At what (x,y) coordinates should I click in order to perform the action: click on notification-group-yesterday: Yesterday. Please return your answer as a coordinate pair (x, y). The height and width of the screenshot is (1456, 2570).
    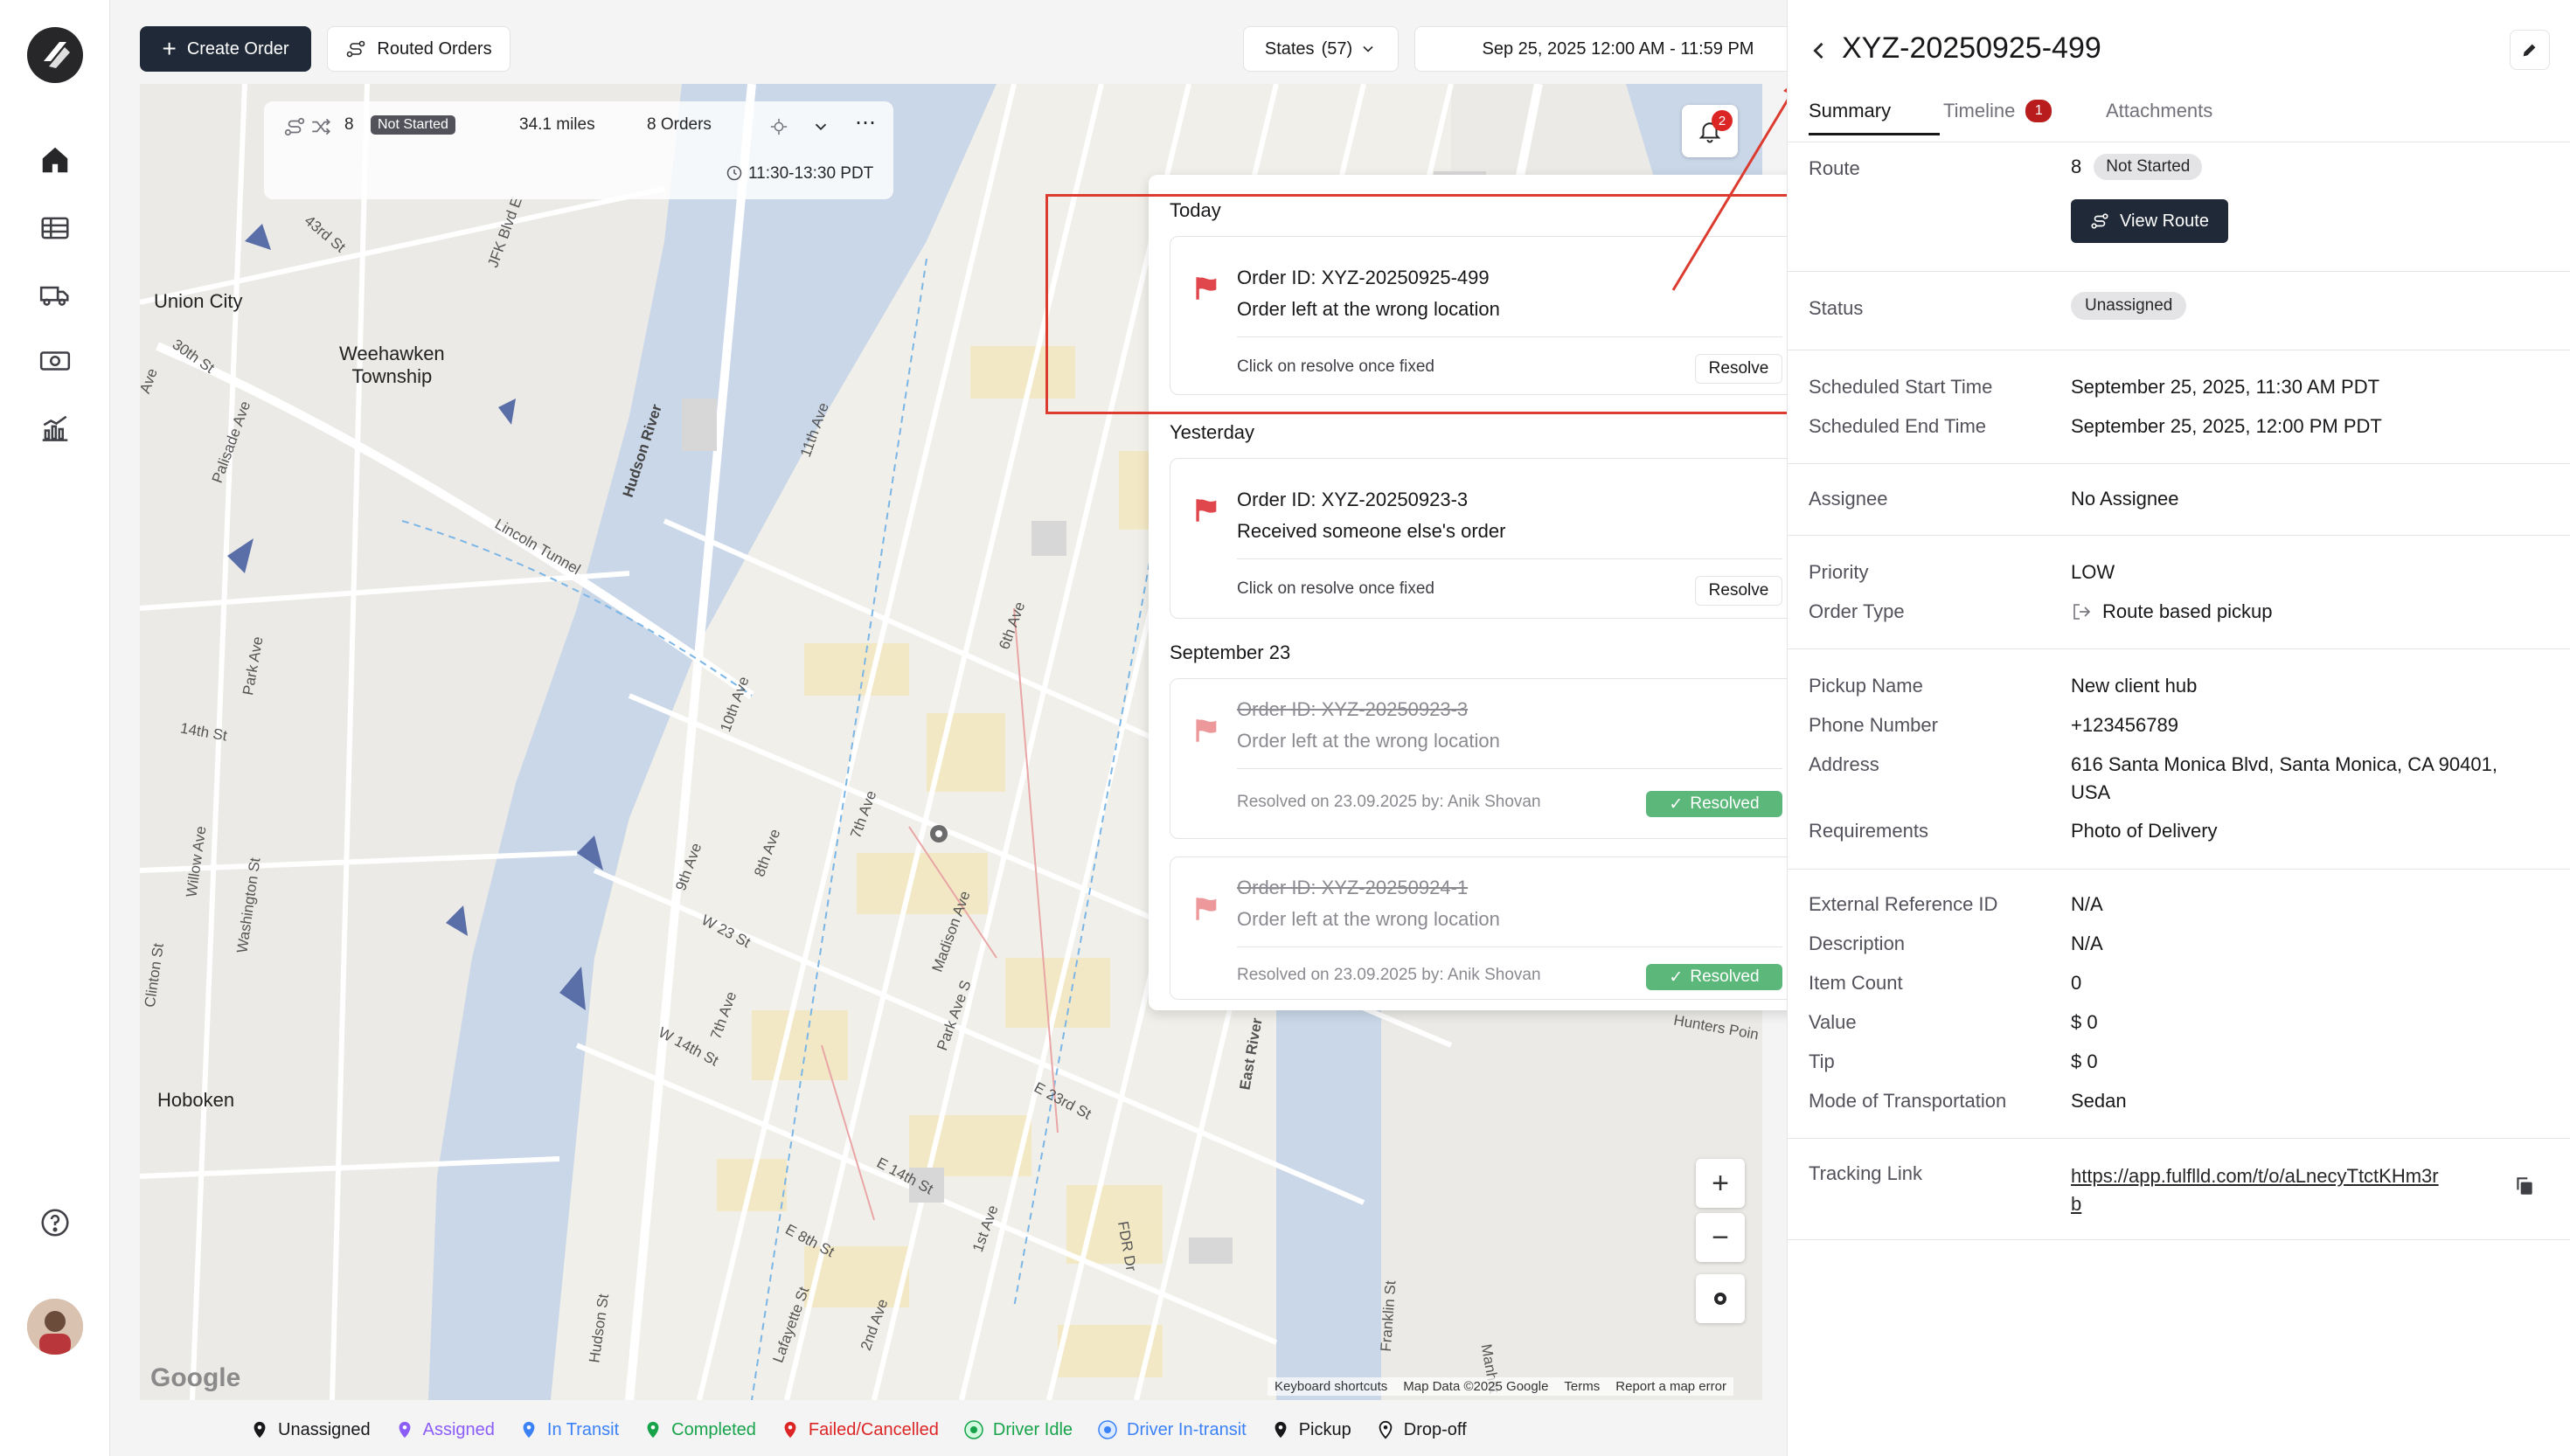
    Looking at the image, I should click on (1212, 432).